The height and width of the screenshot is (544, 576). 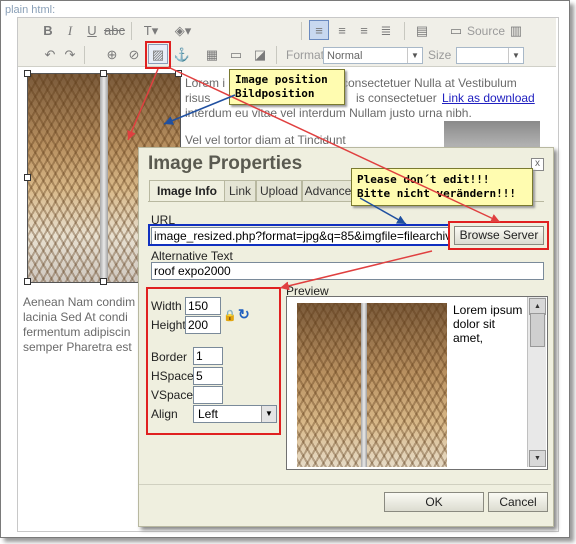 What do you see at coordinates (423, 179) in the screenshot?
I see `callout-line: Please don´t edit!!!` at bounding box center [423, 179].